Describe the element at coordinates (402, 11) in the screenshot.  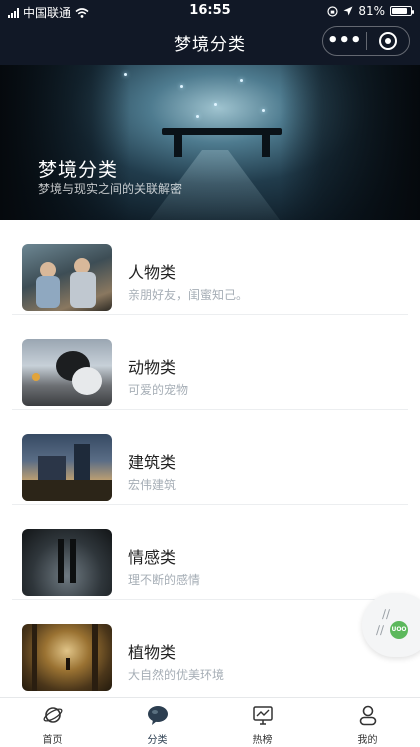
I see `battery-icon` at that location.